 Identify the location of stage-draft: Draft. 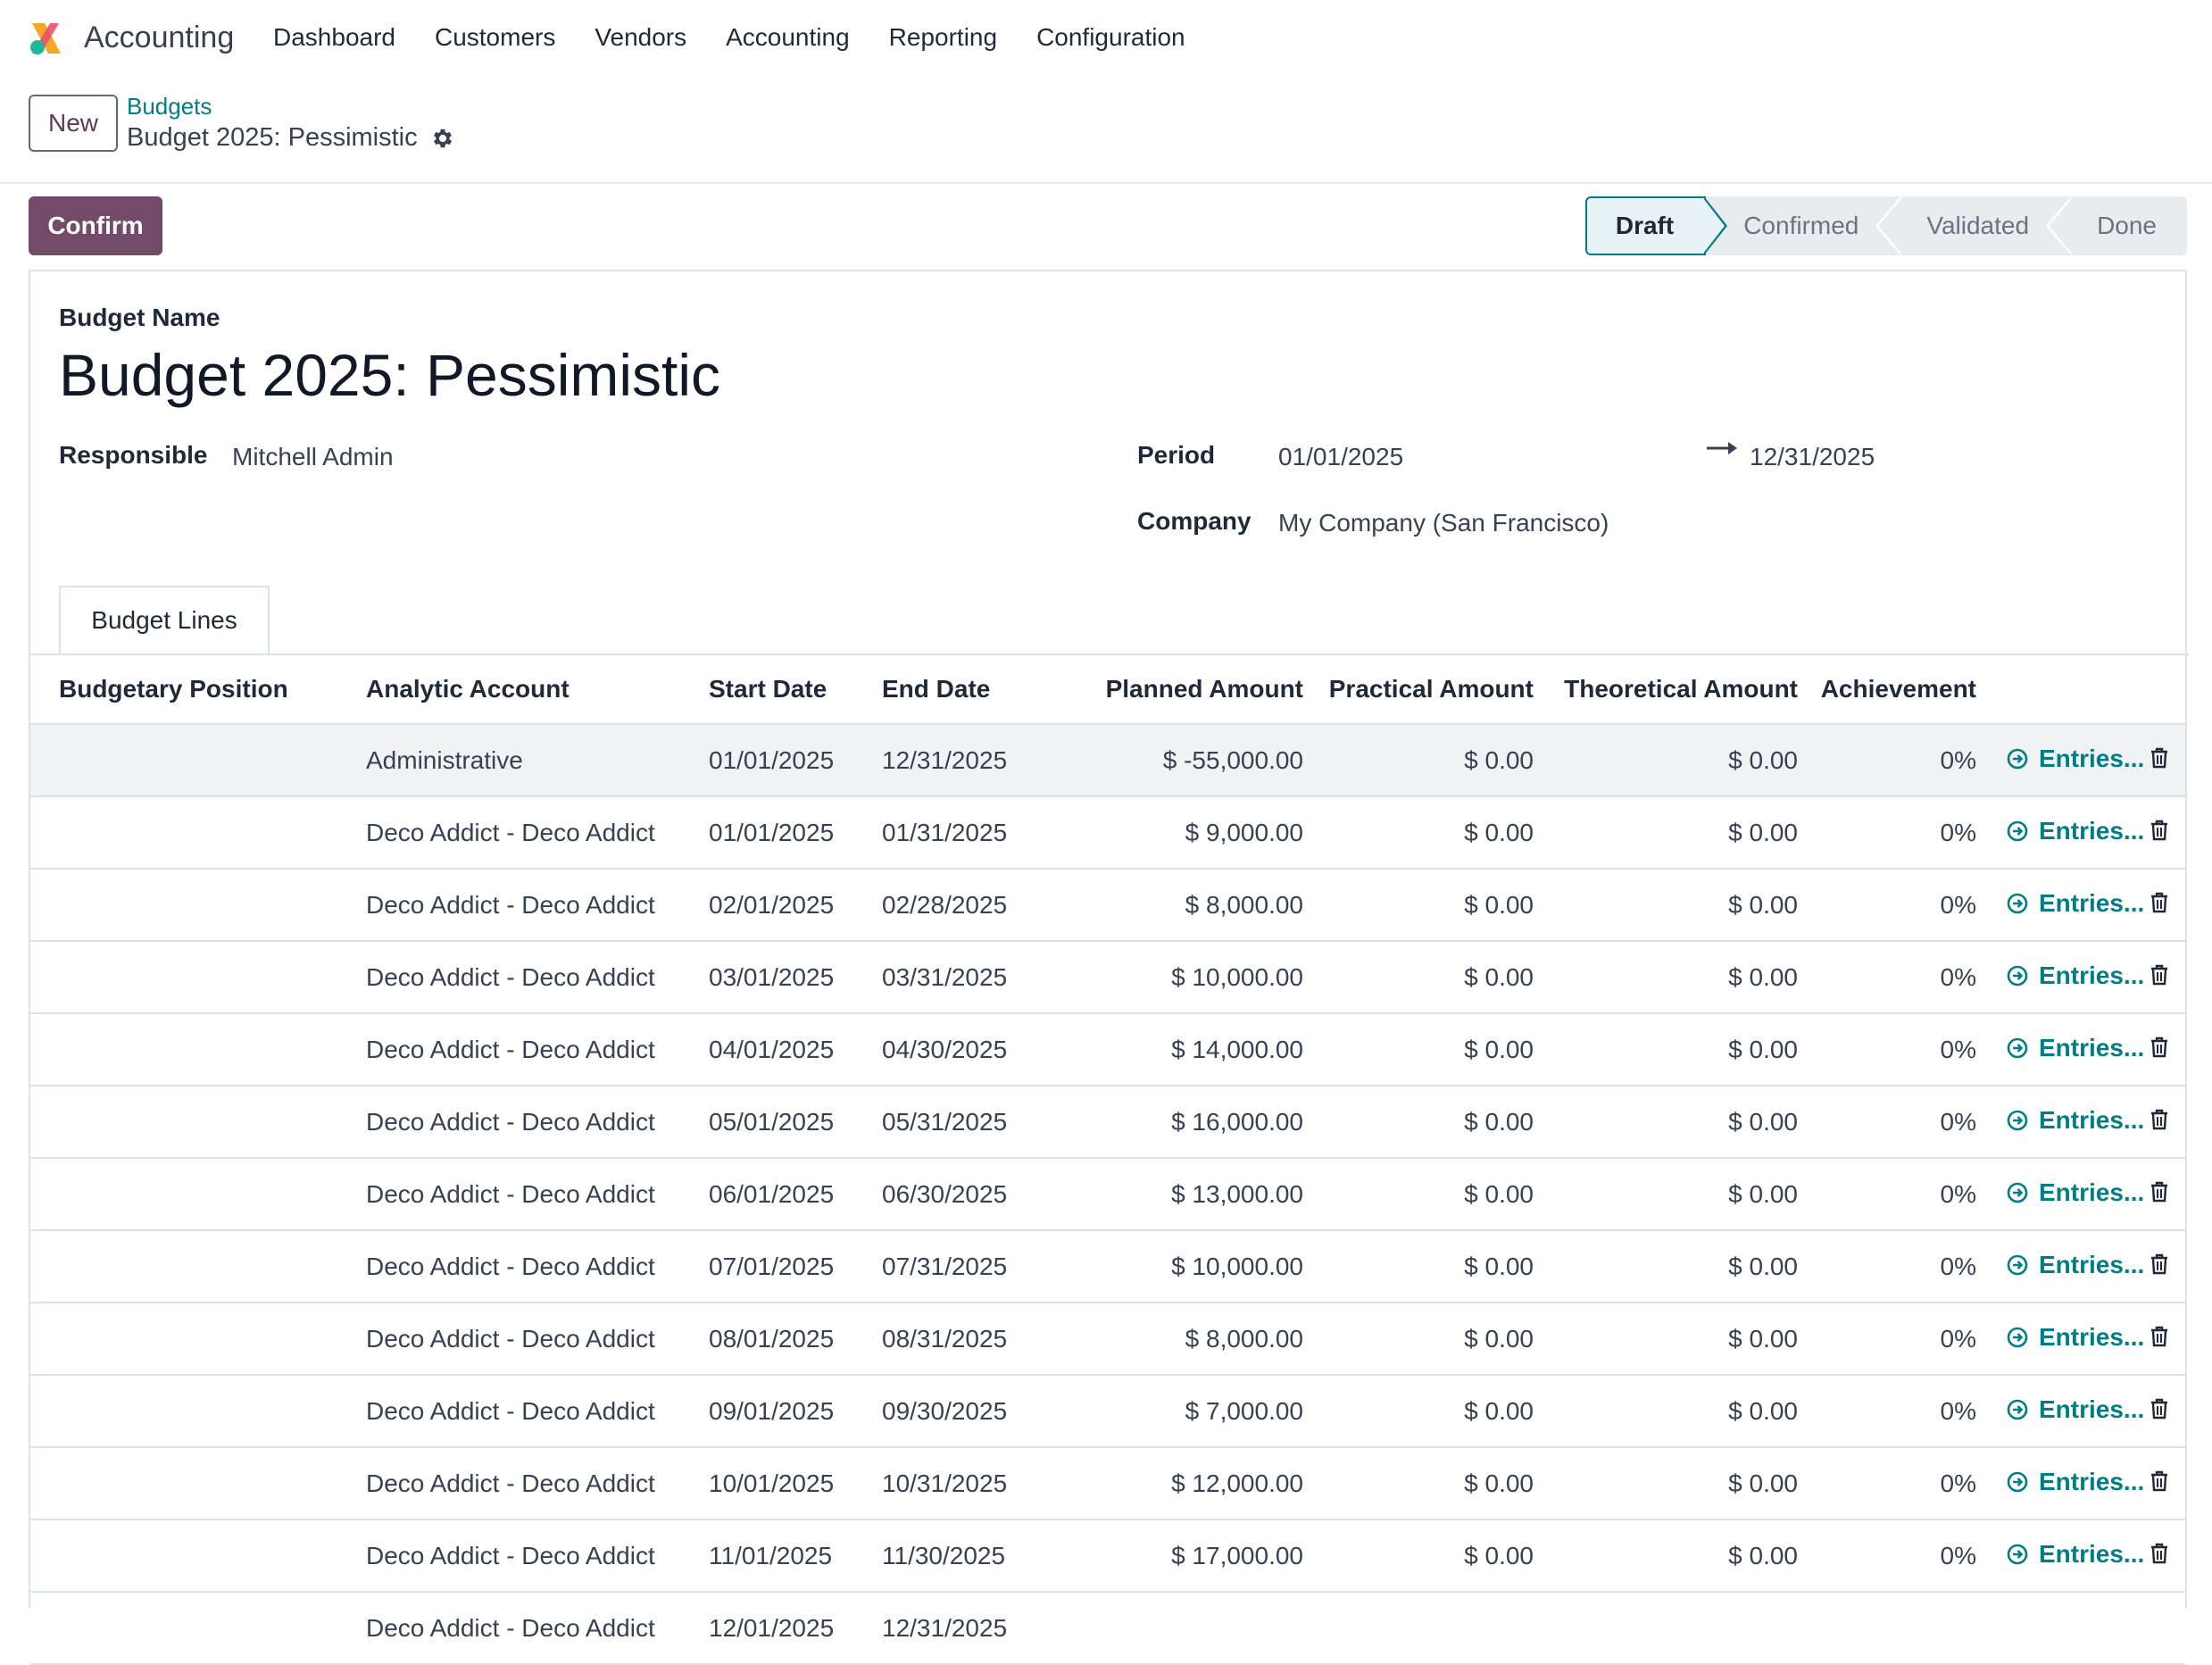
(1656, 225).